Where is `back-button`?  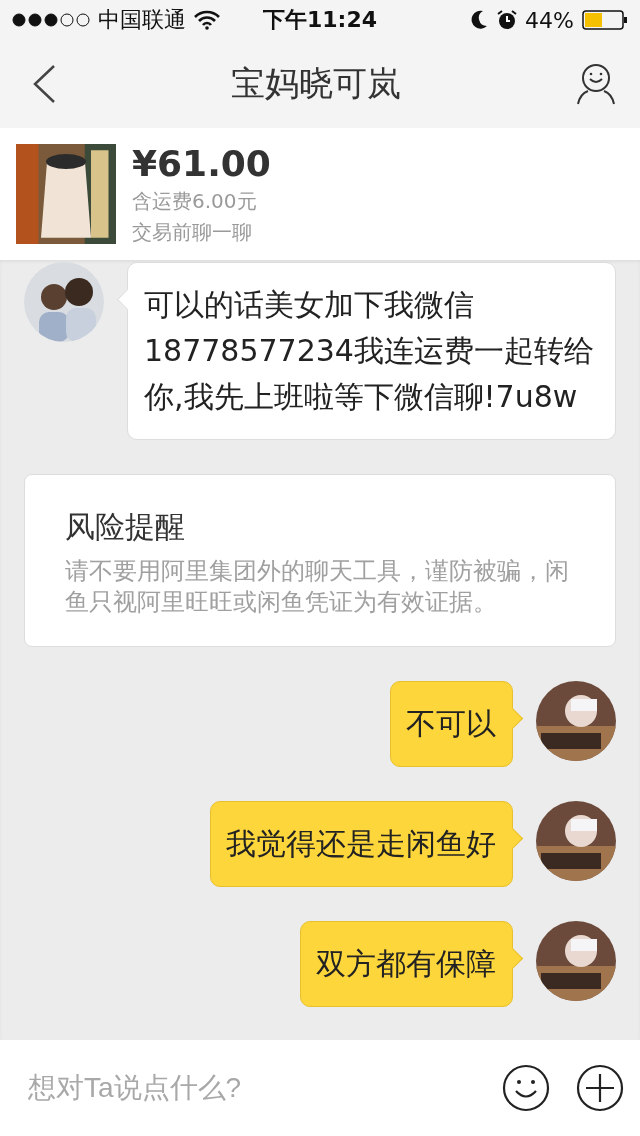 back-button is located at coordinates (44, 84).